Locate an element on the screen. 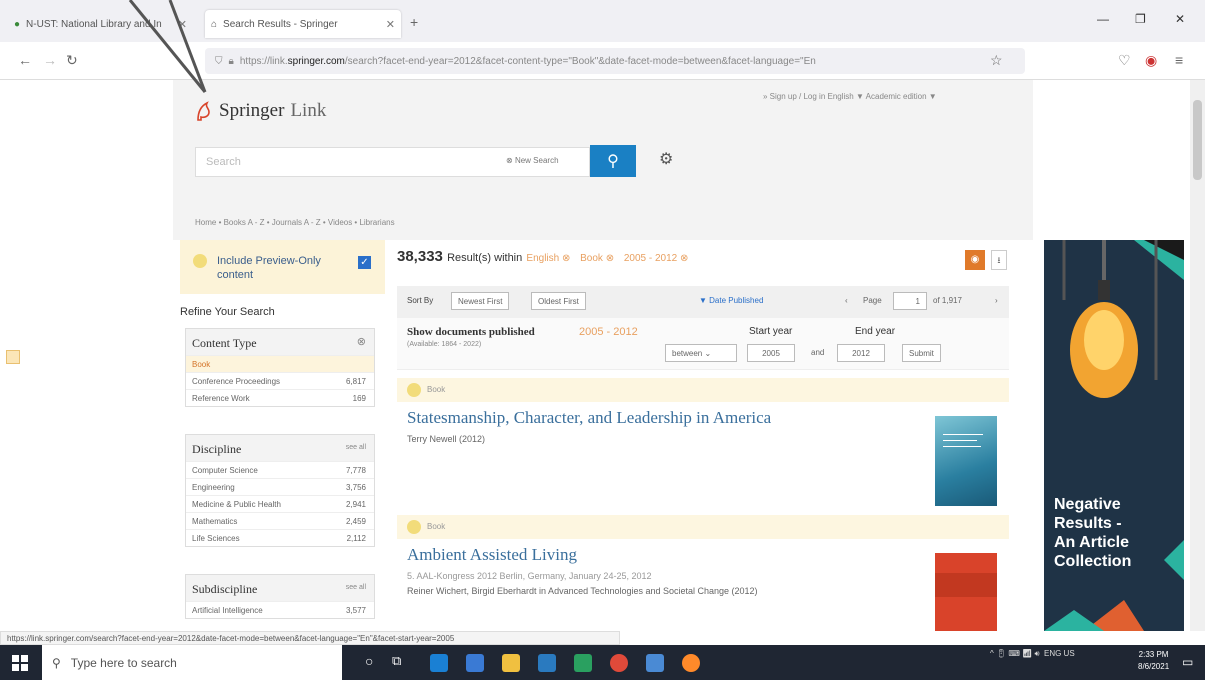 Image resolution: width=1205 pixels, height=680 pixels. new-tab-icon: + is located at coordinates (414, 22).